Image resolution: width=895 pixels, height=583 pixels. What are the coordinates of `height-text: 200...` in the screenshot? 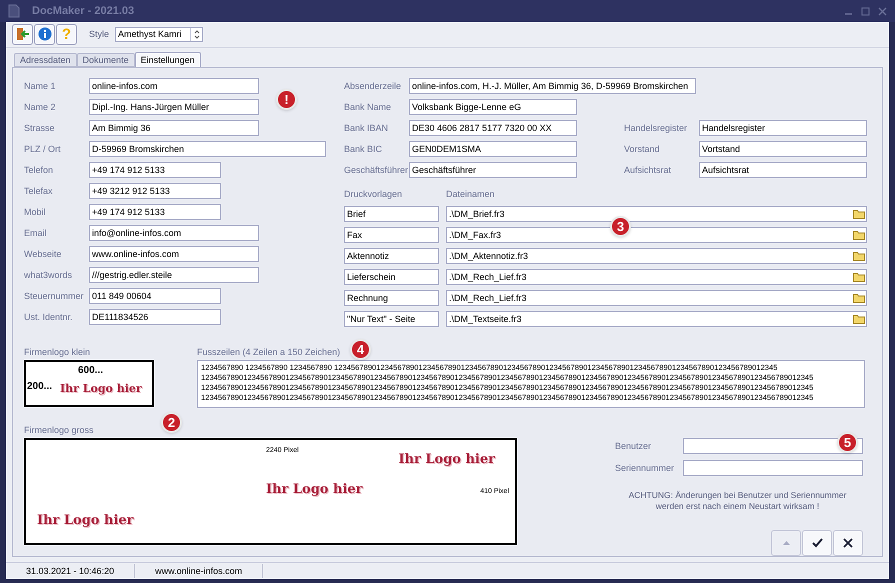 It's located at (39, 387).